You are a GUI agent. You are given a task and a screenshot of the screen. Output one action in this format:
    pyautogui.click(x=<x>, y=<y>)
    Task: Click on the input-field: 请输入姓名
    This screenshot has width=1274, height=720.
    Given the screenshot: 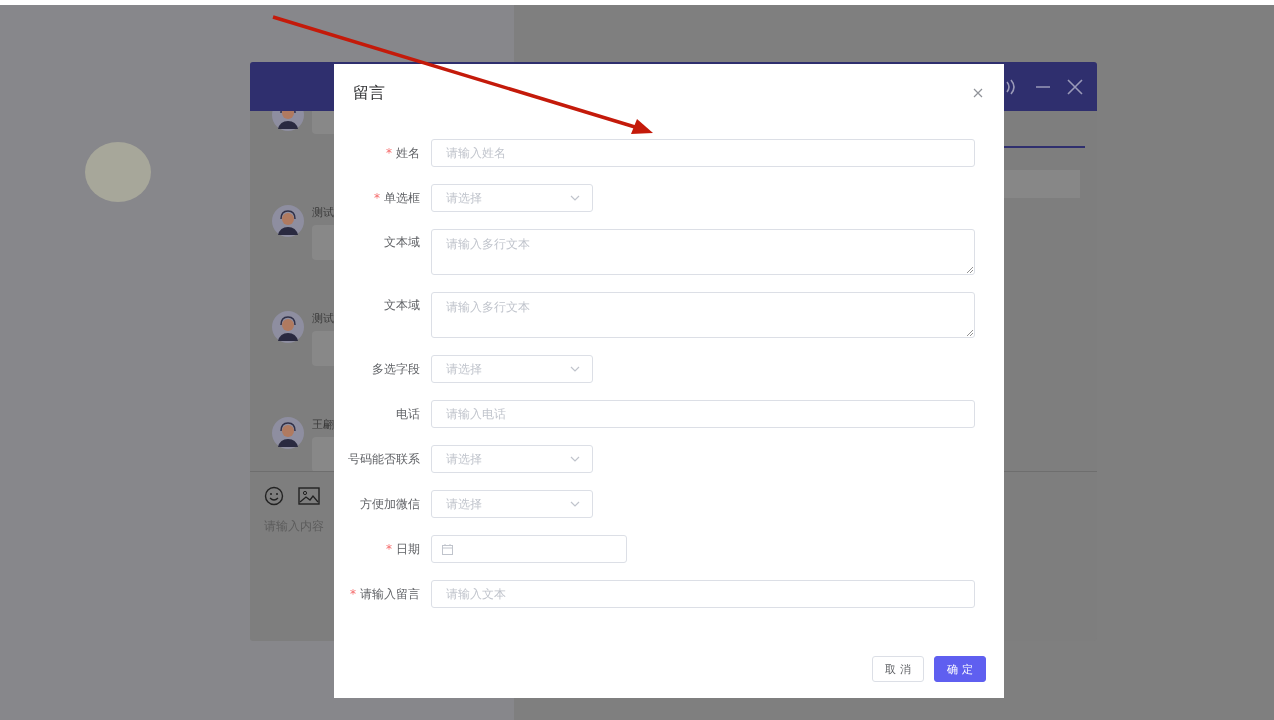 What is the action you would take?
    pyautogui.click(x=703, y=153)
    